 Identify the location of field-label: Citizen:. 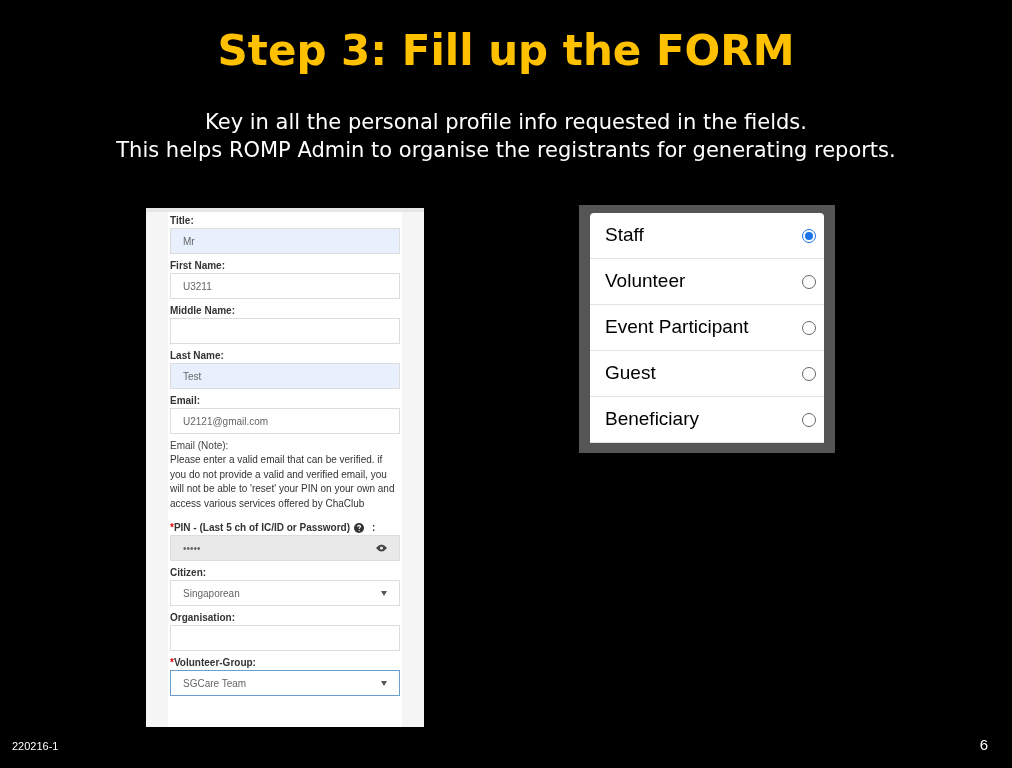
(188, 572).